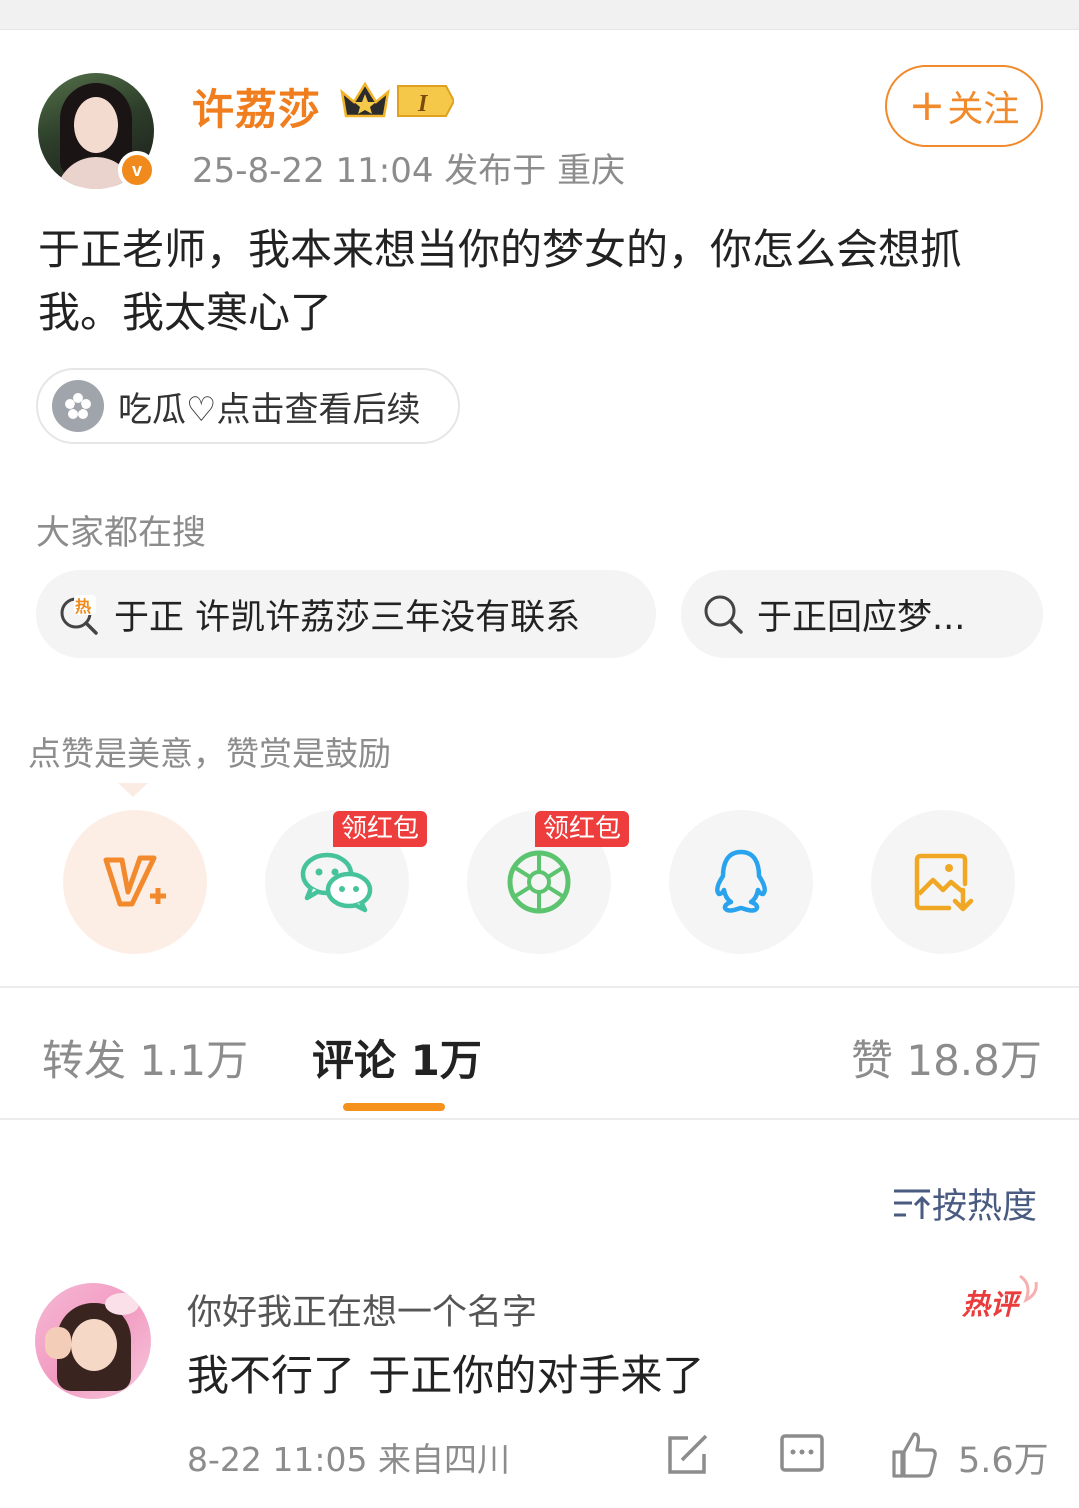  Describe the element at coordinates (137, 170) in the screenshot. I see `verified-icon: v` at that location.